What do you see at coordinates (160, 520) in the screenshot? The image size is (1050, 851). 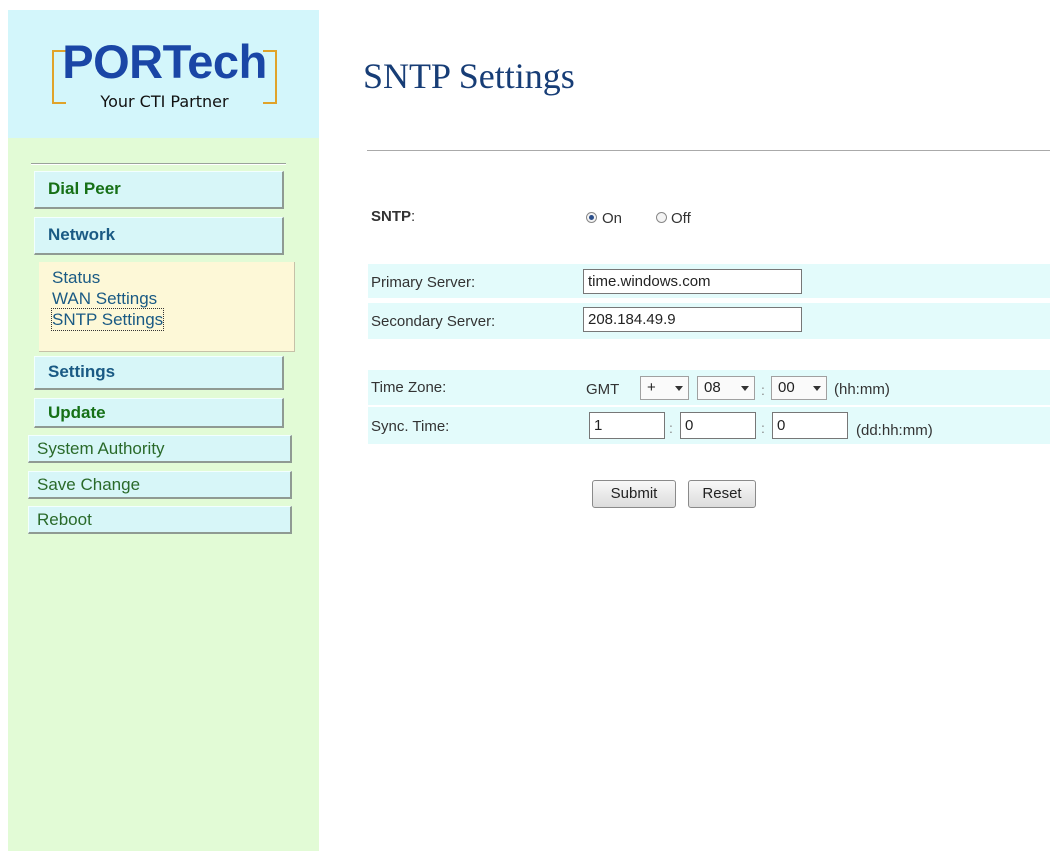 I see `sidebar-item-reboot: Reboot` at bounding box center [160, 520].